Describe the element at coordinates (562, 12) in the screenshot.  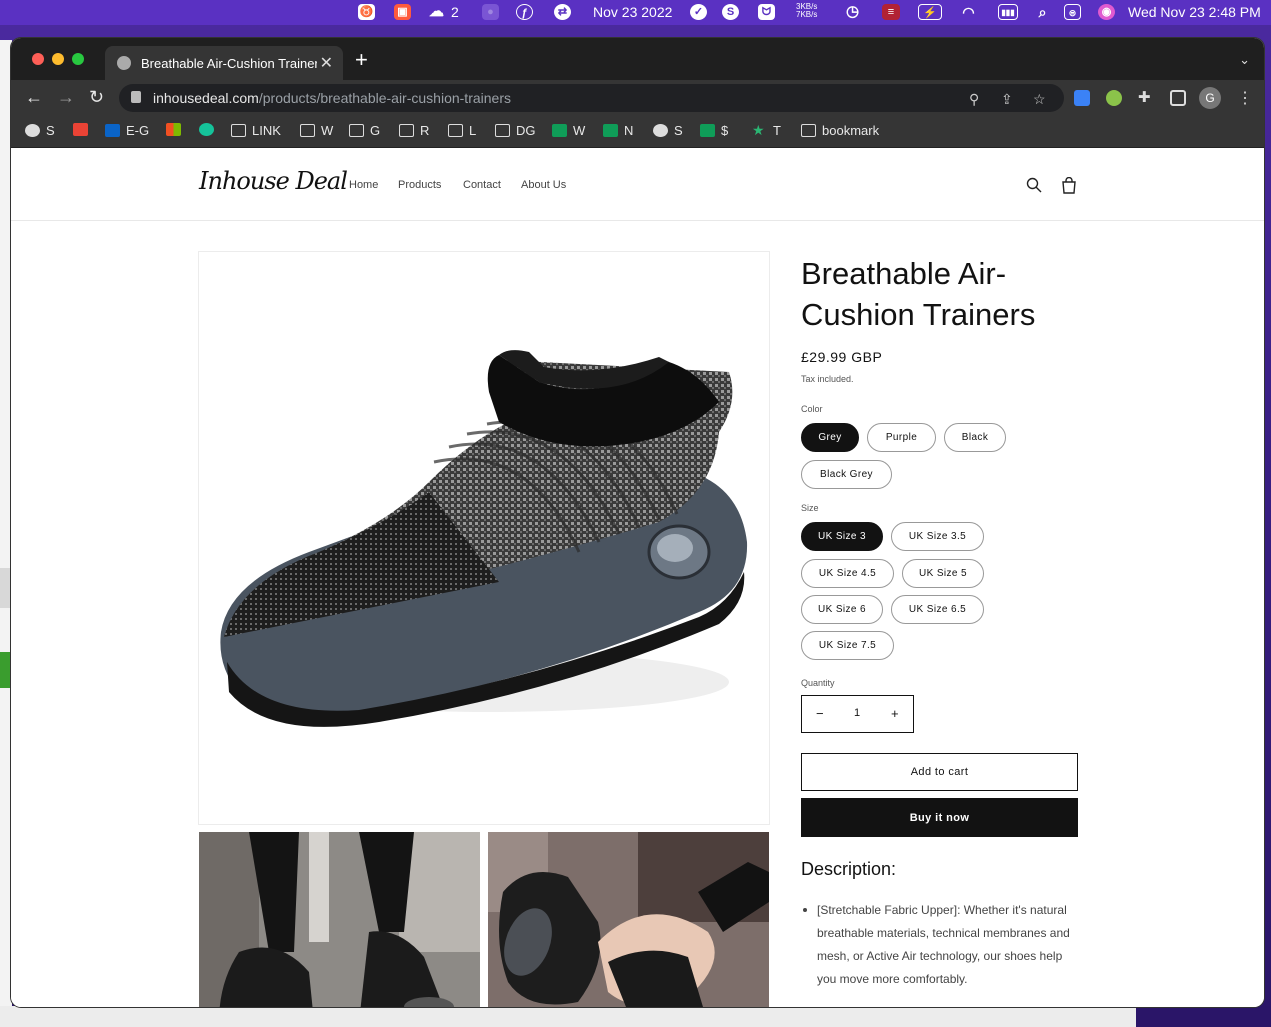
I see `teamviewer-icon: ⇄` at that location.